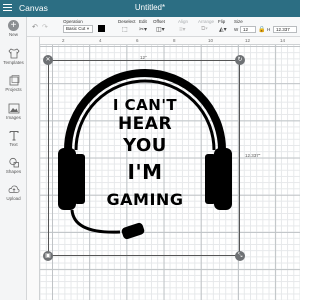 This screenshot has width=320, height=300. I want to click on align-label: Align, so click(183, 21).